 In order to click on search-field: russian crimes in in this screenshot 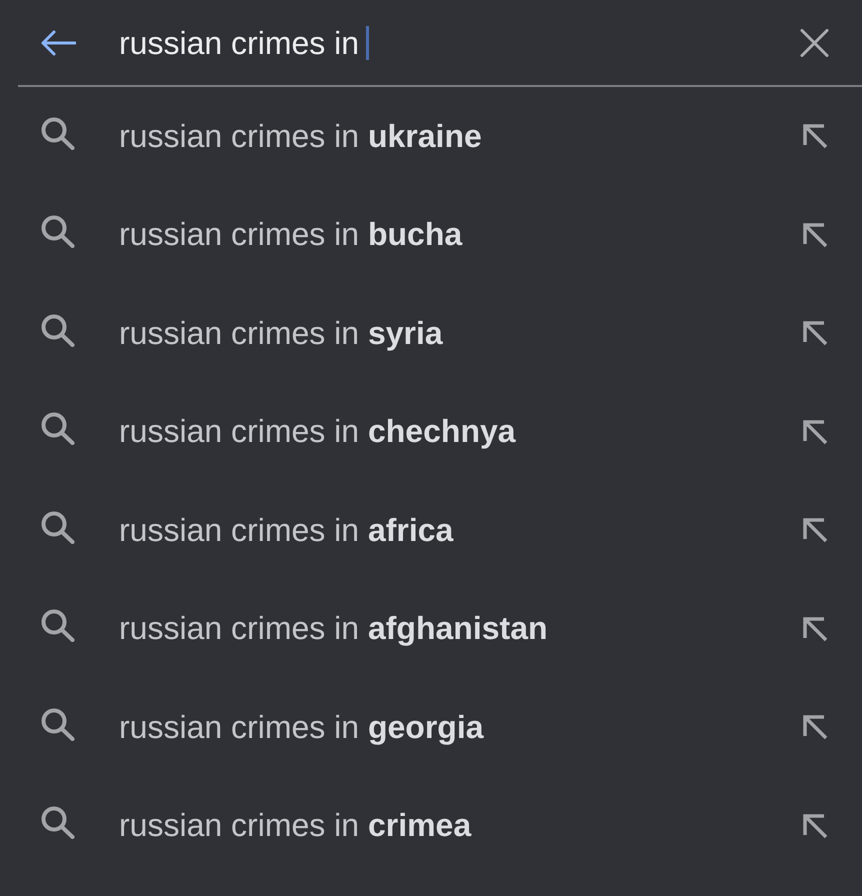, I will do `click(459, 42)`.